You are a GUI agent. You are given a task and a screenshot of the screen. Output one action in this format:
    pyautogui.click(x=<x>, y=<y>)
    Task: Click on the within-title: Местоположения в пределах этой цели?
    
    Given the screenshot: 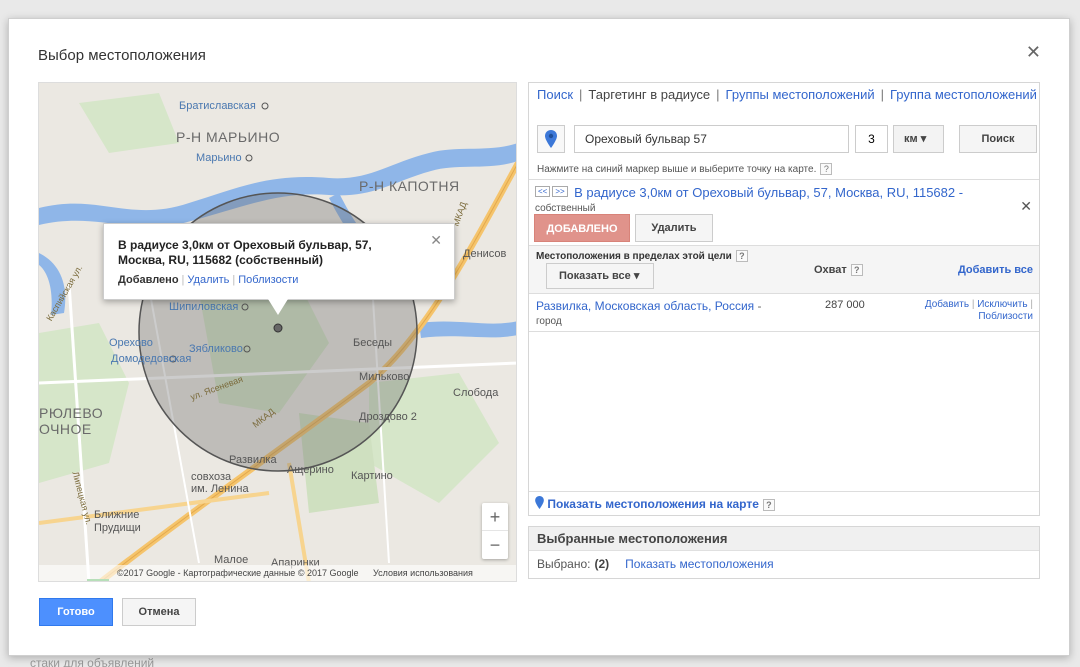 What is the action you would take?
    pyautogui.click(x=642, y=256)
    